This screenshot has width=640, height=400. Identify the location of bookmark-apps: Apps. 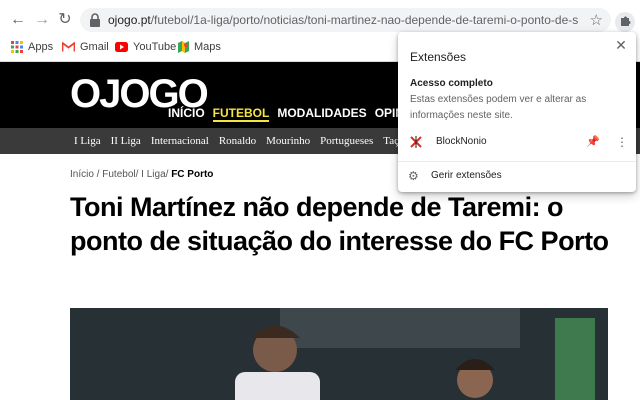
(32, 47).